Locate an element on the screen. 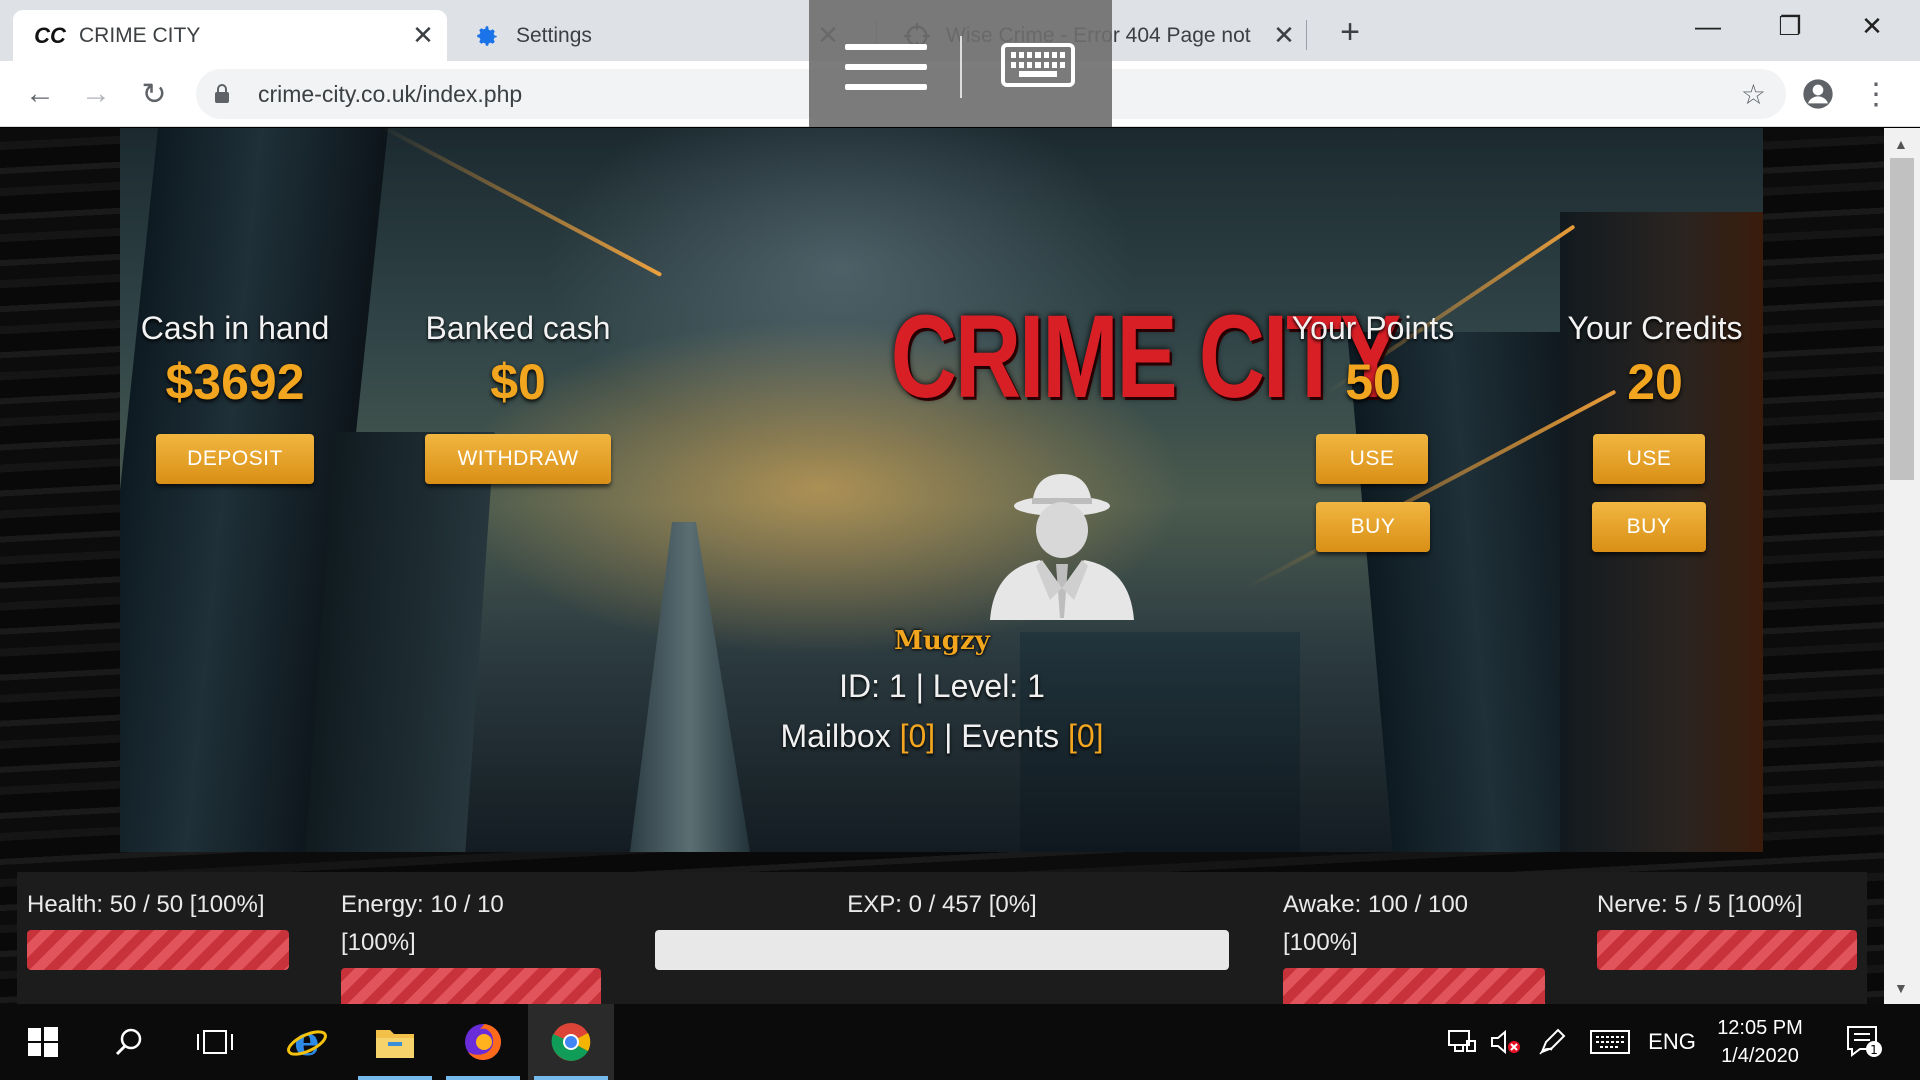  crime-city-favicon-icon: CC is located at coordinates (50, 35).